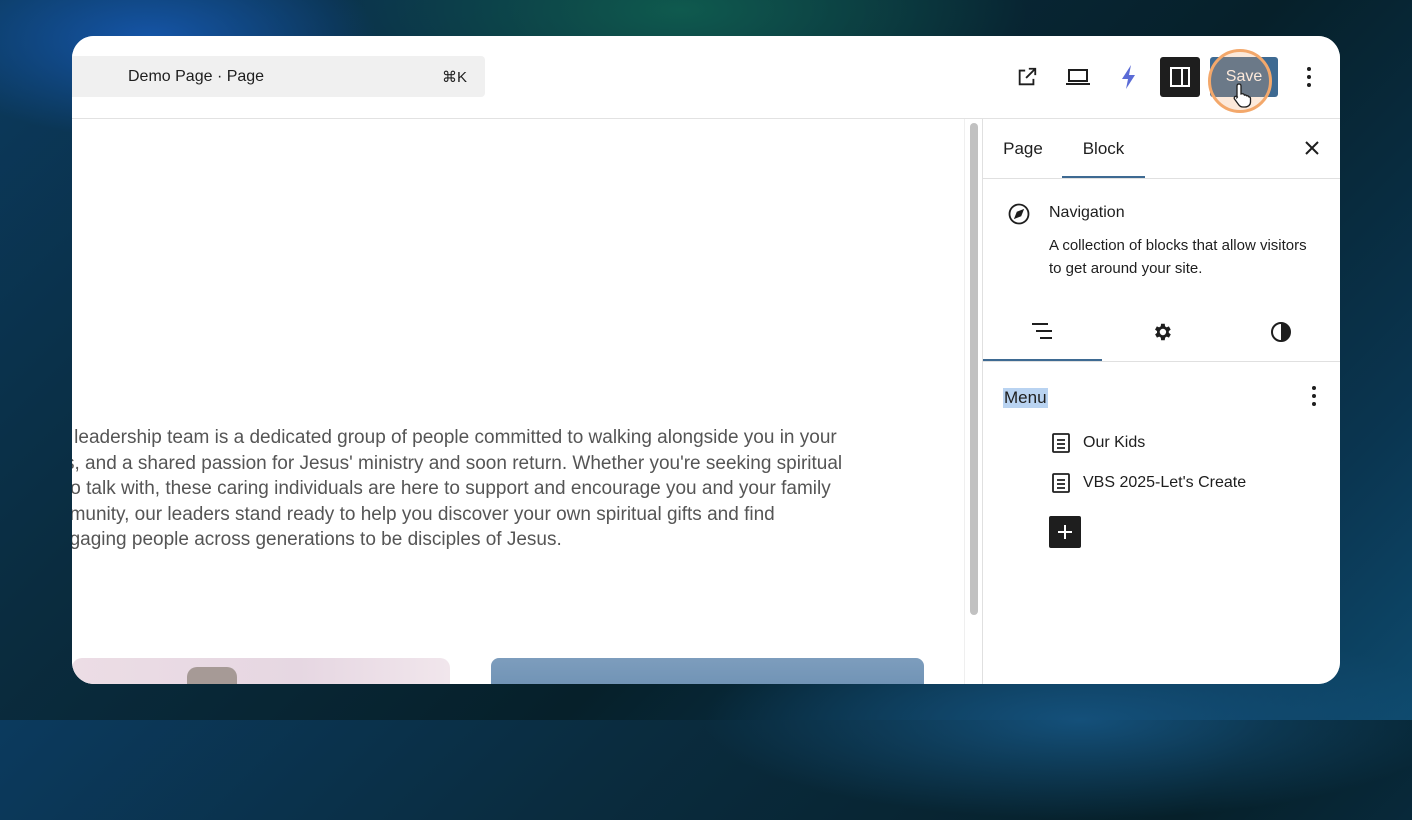 This screenshot has height=820, width=1412. I want to click on tab-page: Page, so click(1023, 148).